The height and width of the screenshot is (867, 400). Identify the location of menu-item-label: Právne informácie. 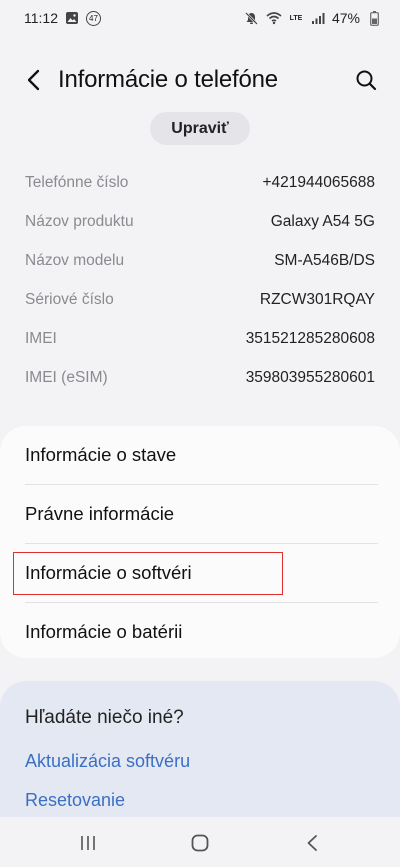
(100, 513).